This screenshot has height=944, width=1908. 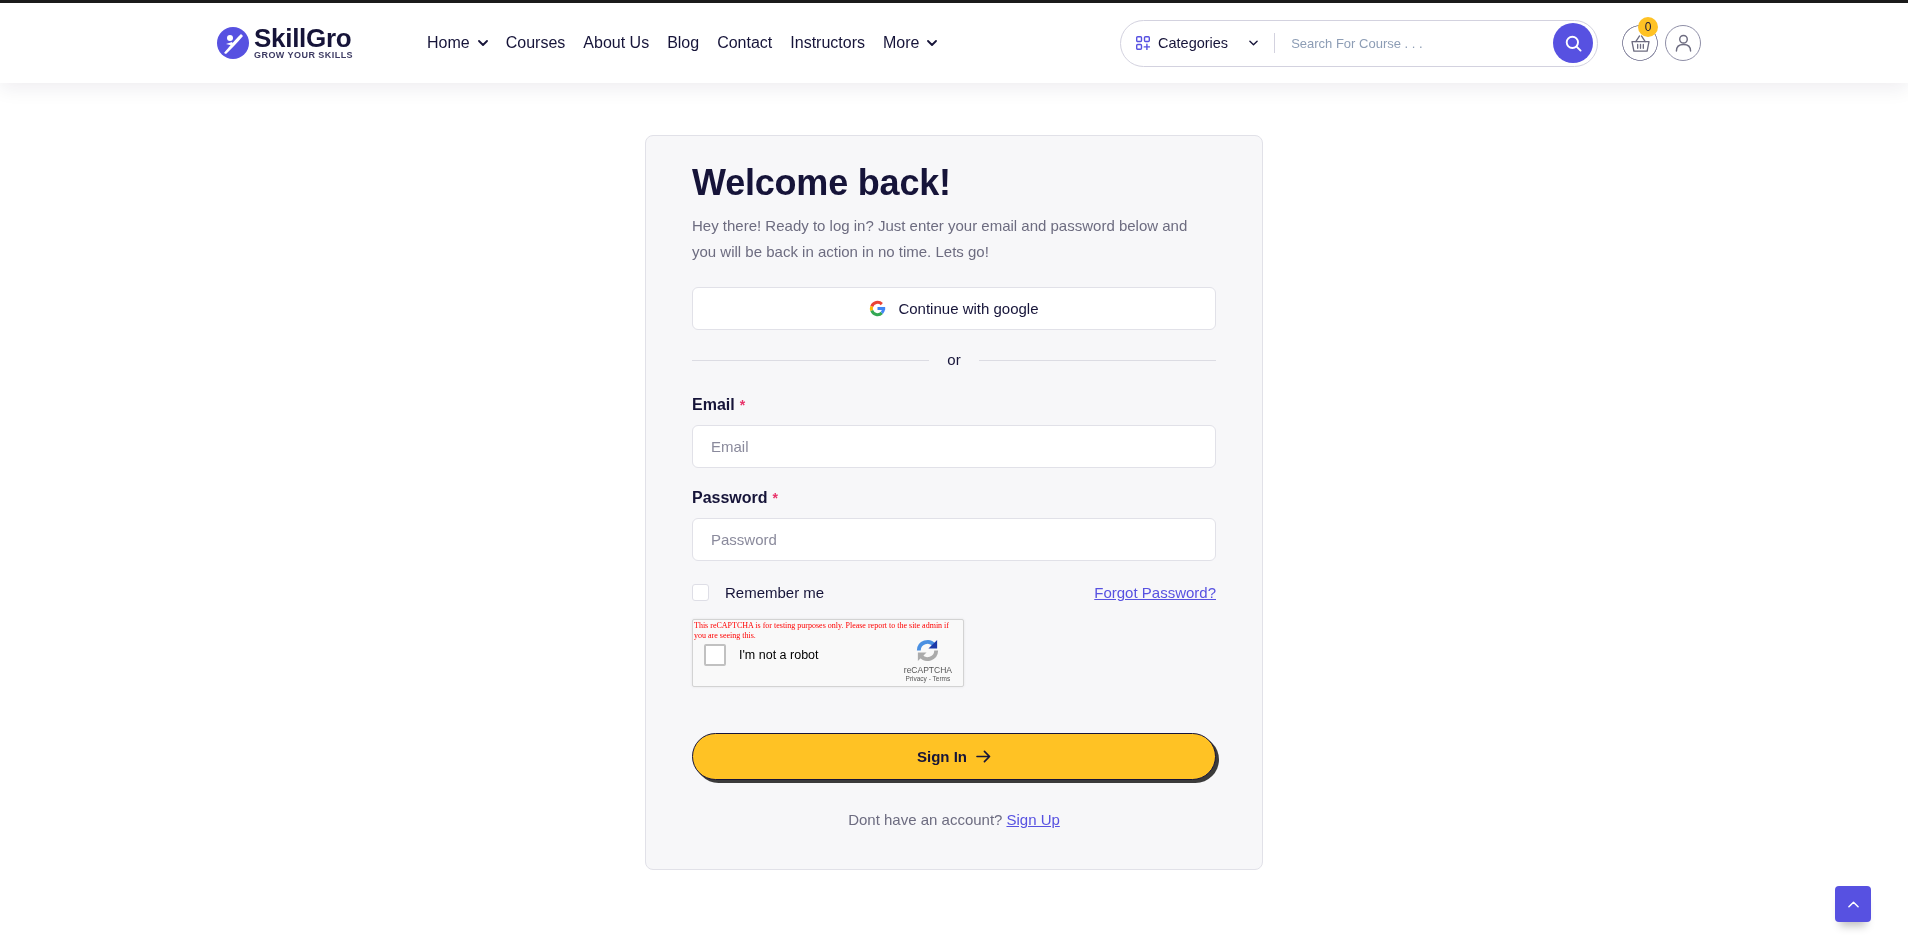 I want to click on nav-link: Blog, so click(x=683, y=43).